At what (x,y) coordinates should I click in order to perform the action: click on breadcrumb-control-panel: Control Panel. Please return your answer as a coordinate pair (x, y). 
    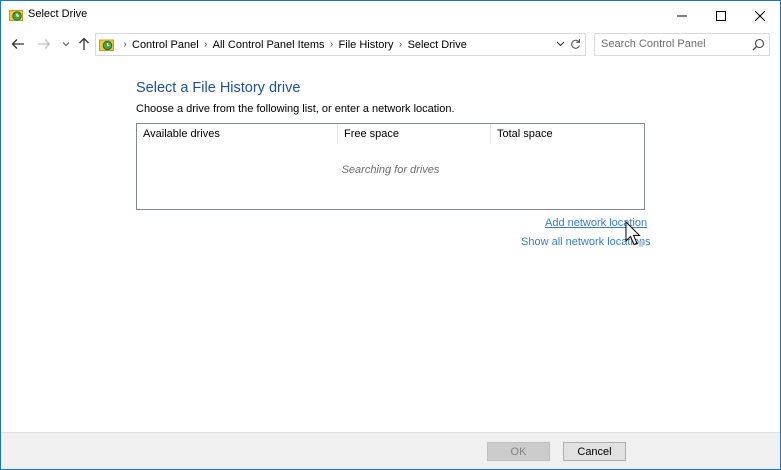
    Looking at the image, I should click on (165, 45).